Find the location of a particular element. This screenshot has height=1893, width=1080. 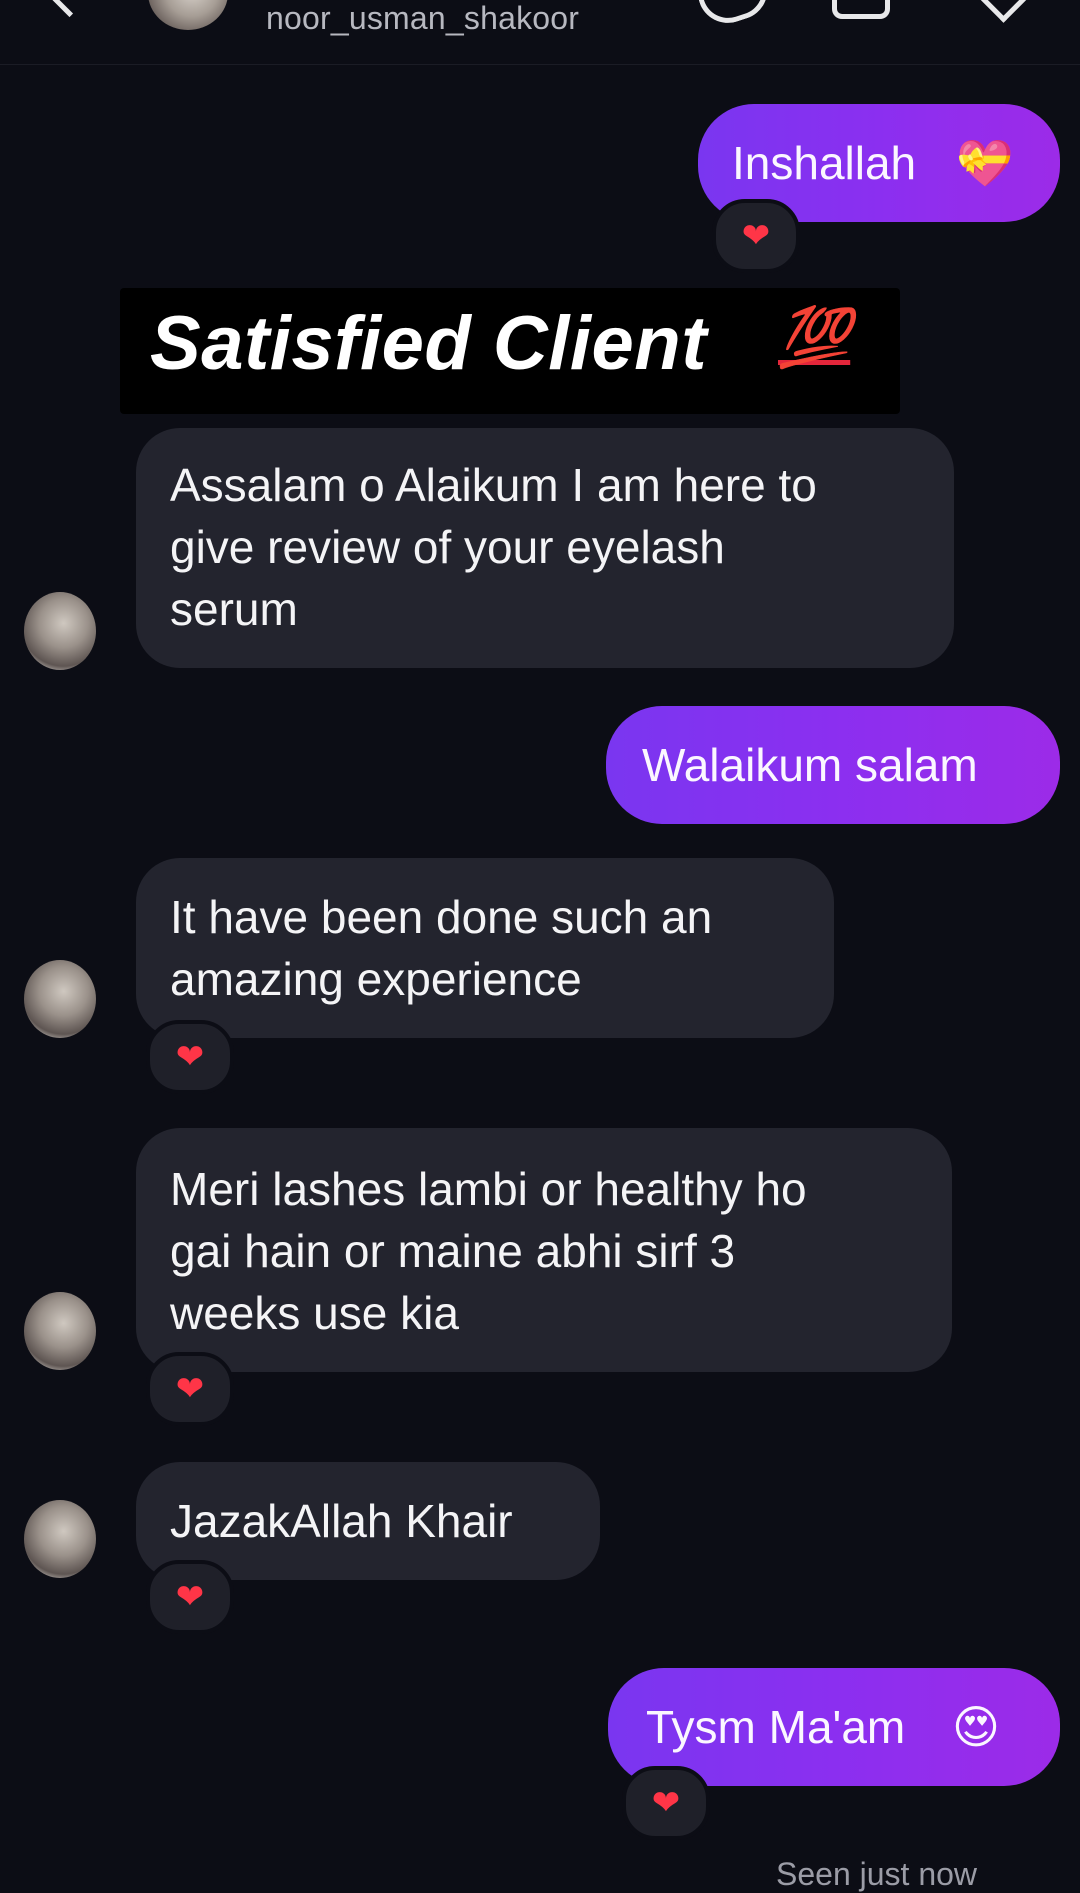

video-icon is located at coordinates (861, 9).